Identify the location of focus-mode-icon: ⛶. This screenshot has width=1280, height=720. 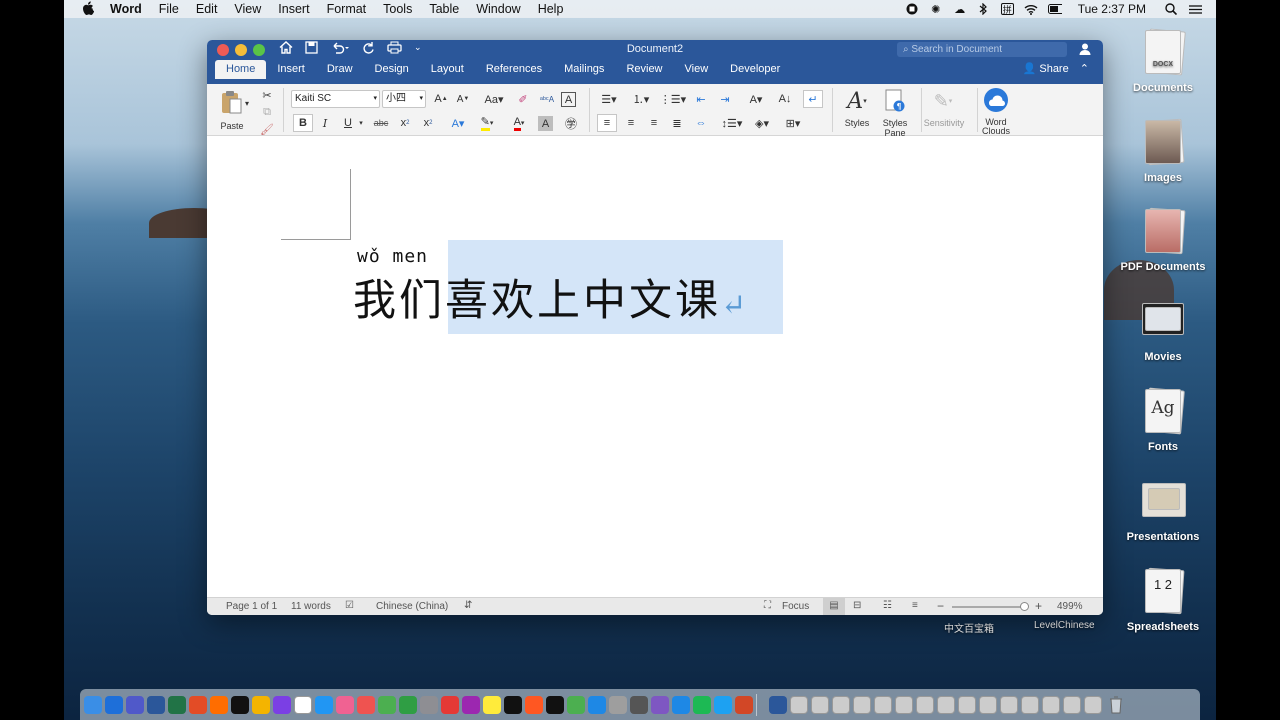
(767, 605).